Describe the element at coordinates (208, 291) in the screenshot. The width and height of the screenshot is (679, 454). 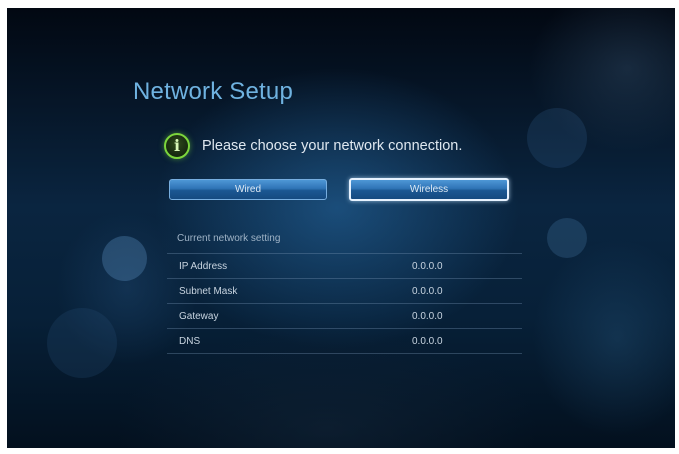
I see `setting-label: Subnet Mask` at that location.